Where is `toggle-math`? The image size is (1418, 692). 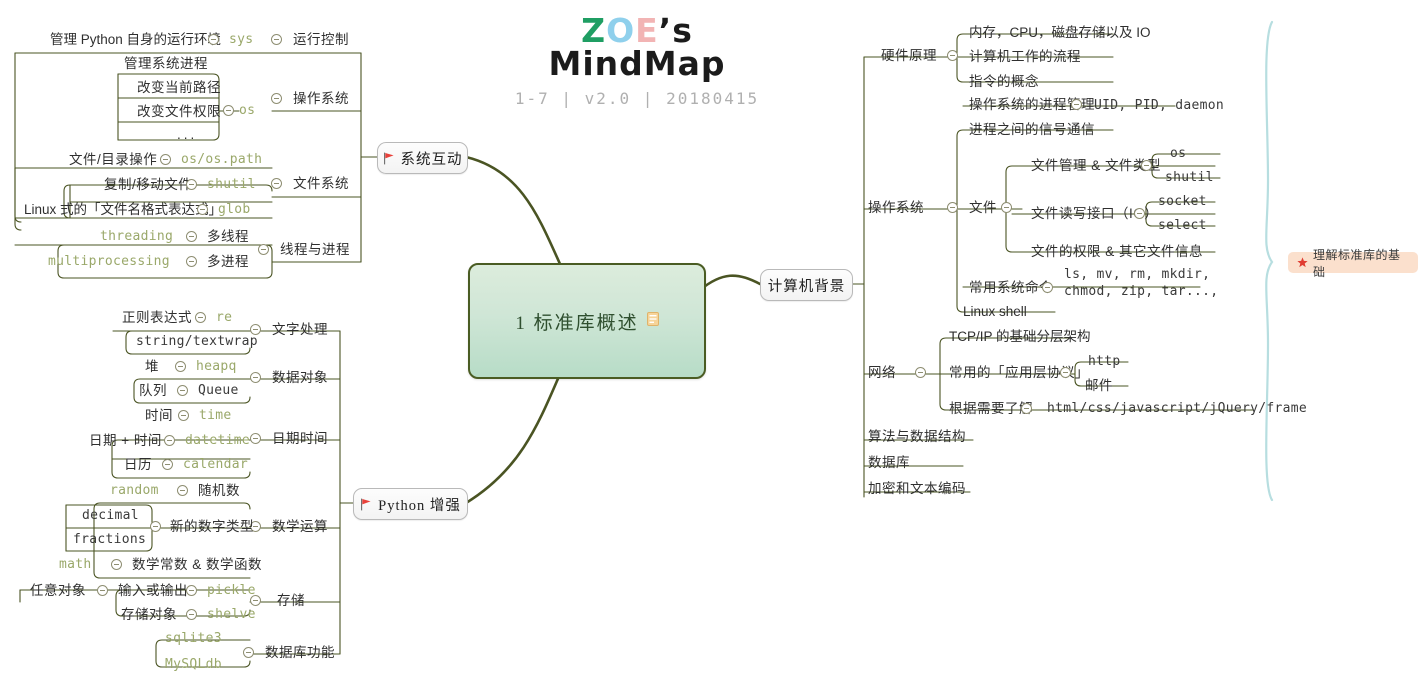 toggle-math is located at coordinates (116, 564).